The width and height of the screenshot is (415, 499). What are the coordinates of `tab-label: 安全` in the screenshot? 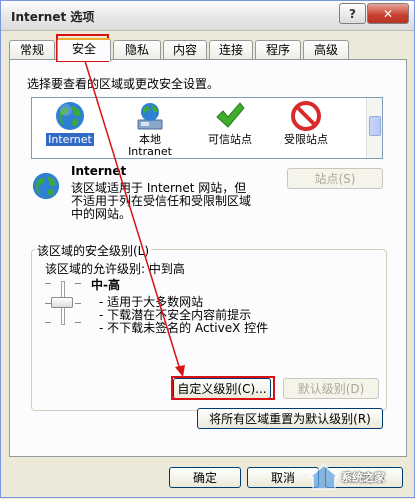 It's located at (83, 49).